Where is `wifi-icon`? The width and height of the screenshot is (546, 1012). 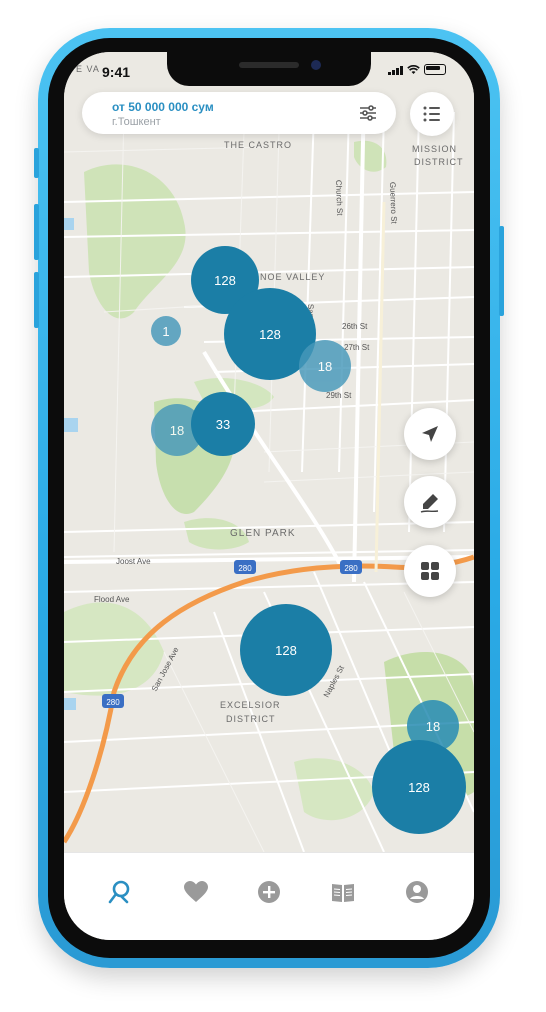
wifi-icon is located at coordinates (413, 69).